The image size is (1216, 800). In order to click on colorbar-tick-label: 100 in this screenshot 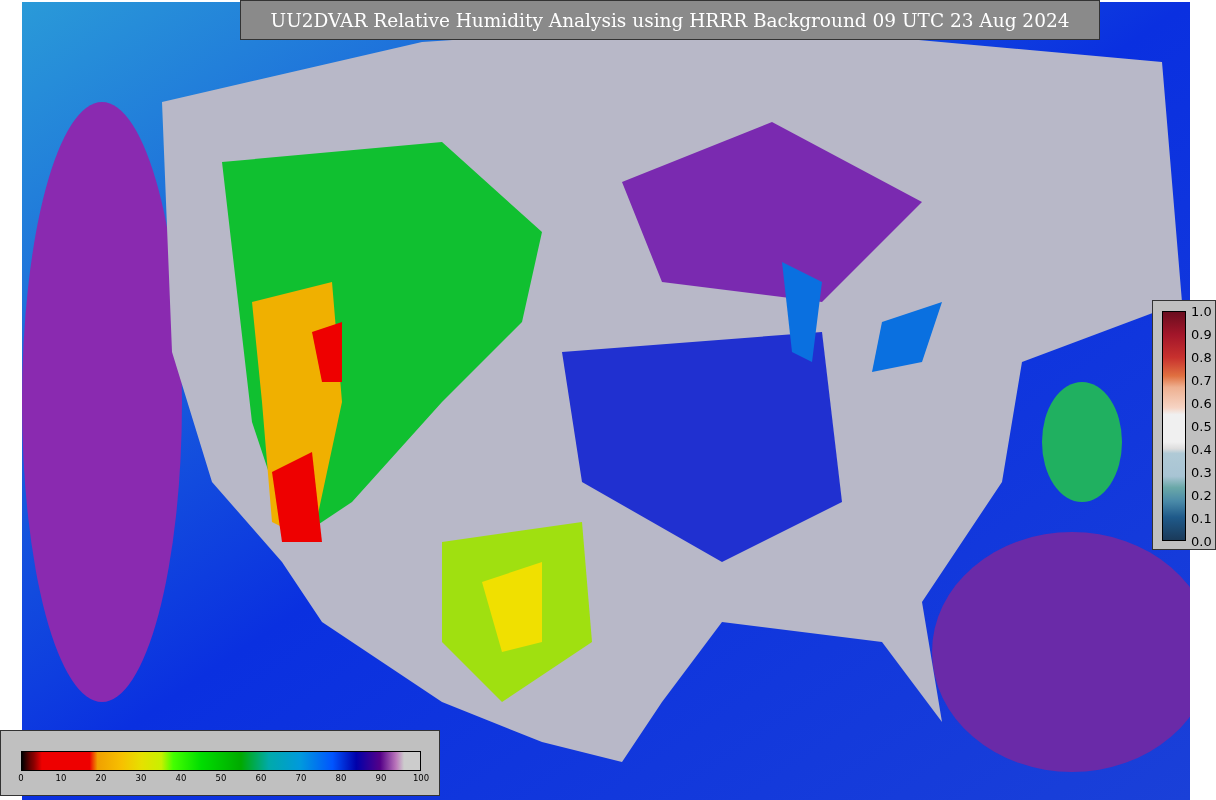, I will do `click(421, 778)`.